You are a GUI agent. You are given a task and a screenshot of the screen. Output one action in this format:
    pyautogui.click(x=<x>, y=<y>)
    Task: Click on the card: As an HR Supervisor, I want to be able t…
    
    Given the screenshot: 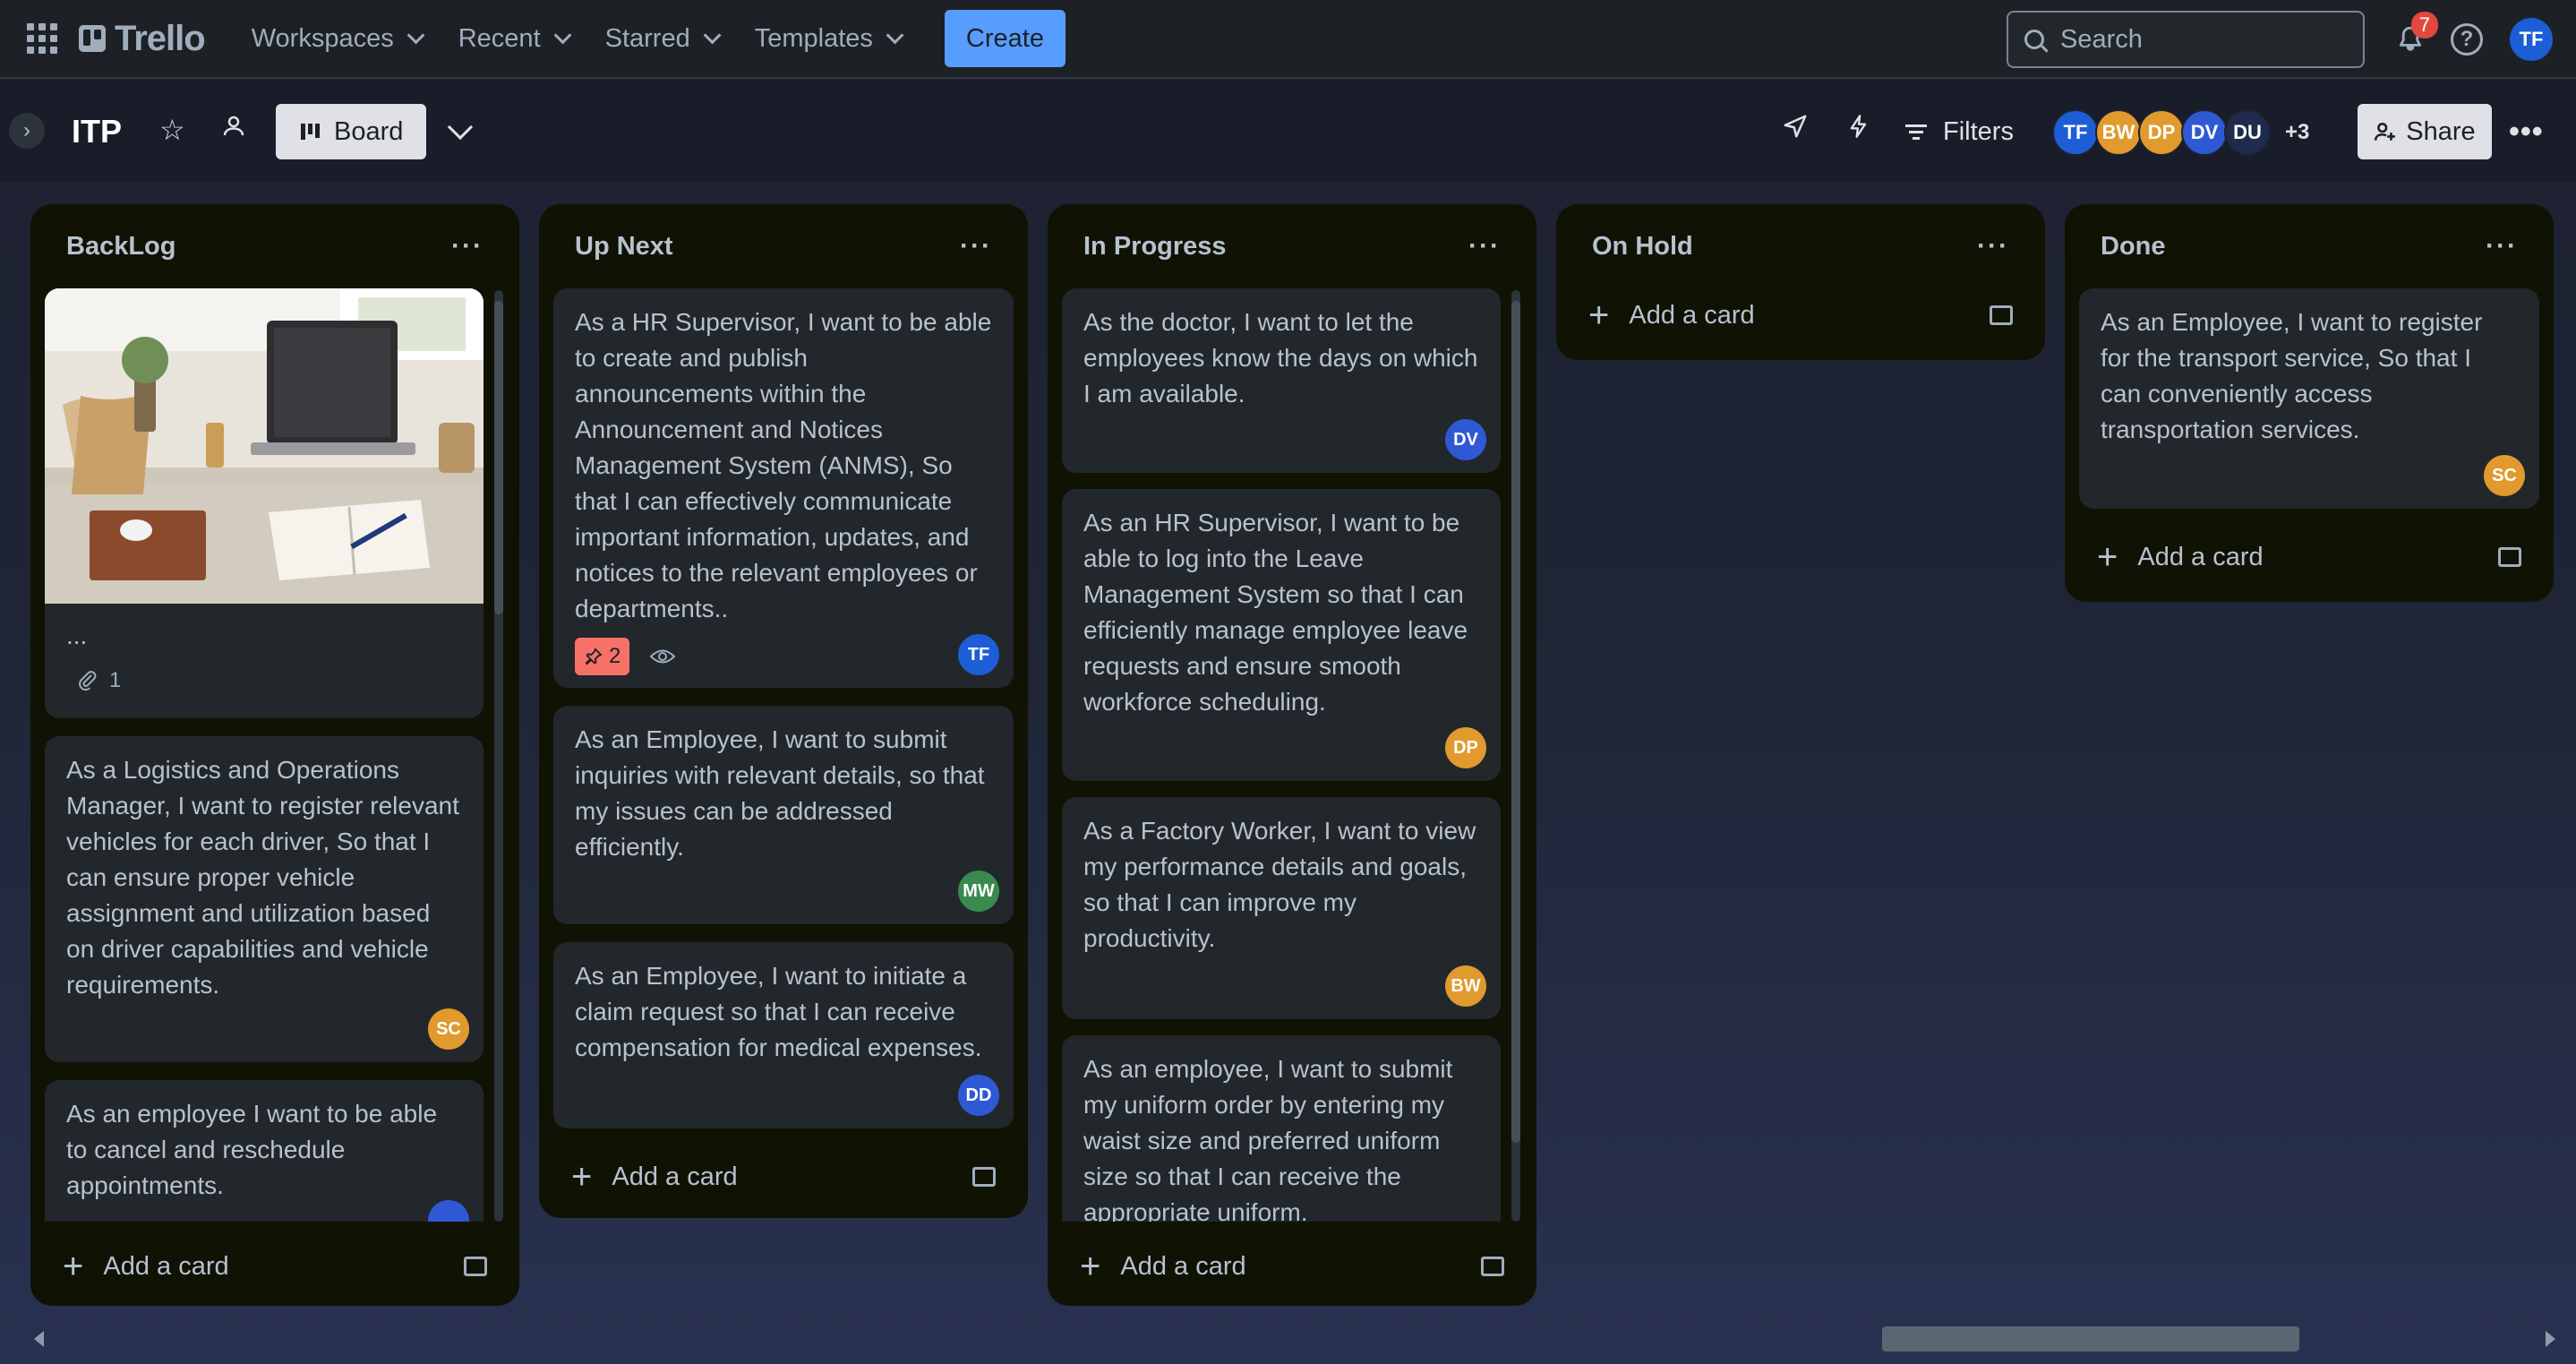 What is the action you would take?
    pyautogui.click(x=1281, y=635)
    